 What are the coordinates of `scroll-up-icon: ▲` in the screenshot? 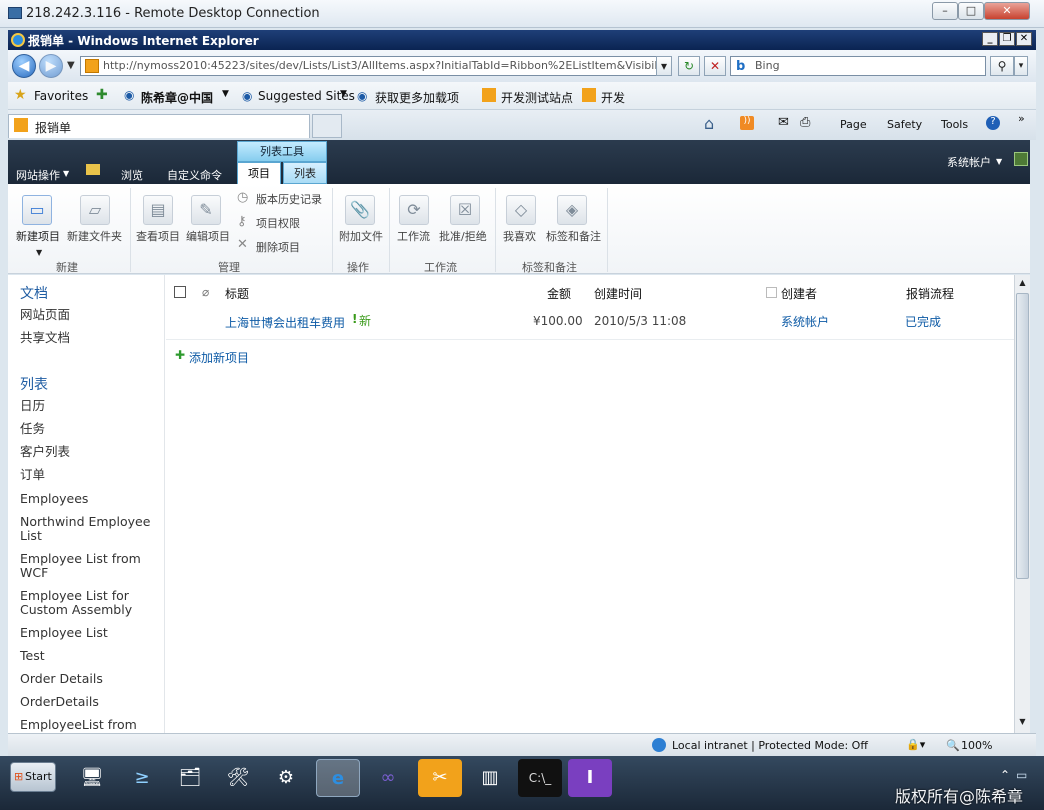 It's located at (1022, 284).